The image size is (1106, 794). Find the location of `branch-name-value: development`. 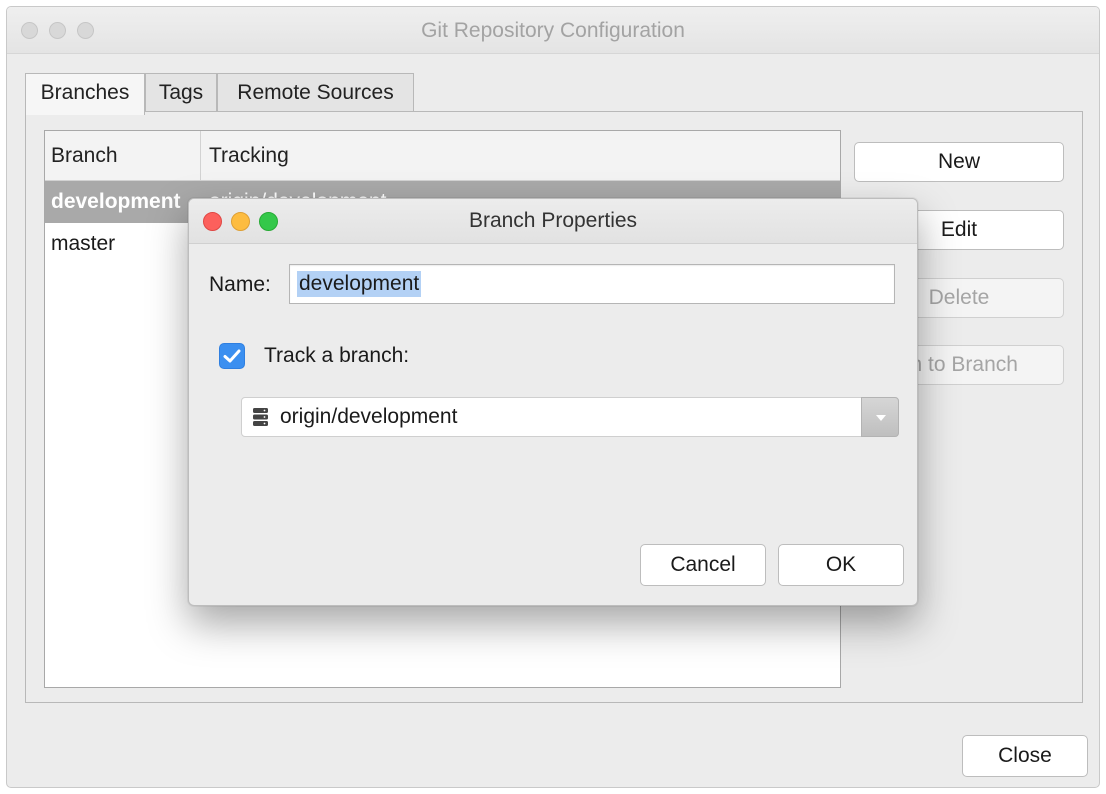

branch-name-value: development is located at coordinates (359, 284).